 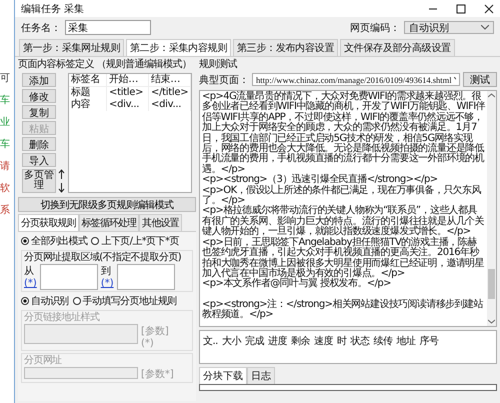 What do you see at coordinates (489, 9) in the screenshot?
I see `close-icon` at bounding box center [489, 9].